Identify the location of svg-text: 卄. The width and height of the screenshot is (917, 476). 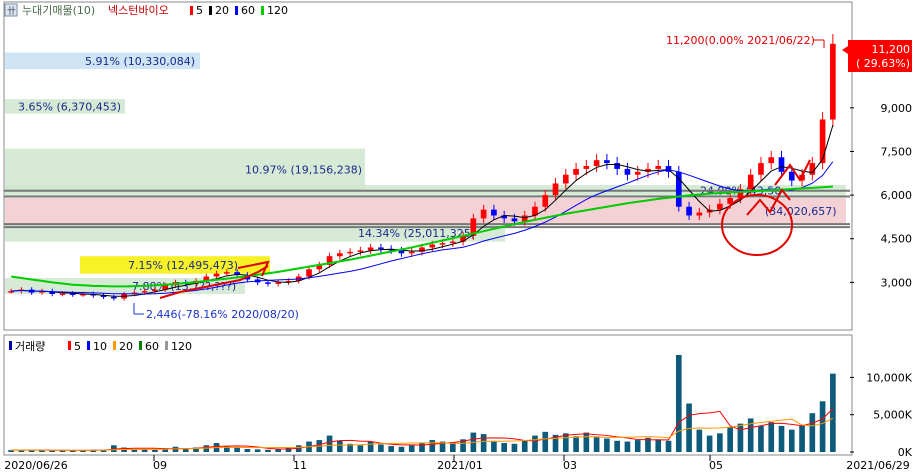
(11, 11).